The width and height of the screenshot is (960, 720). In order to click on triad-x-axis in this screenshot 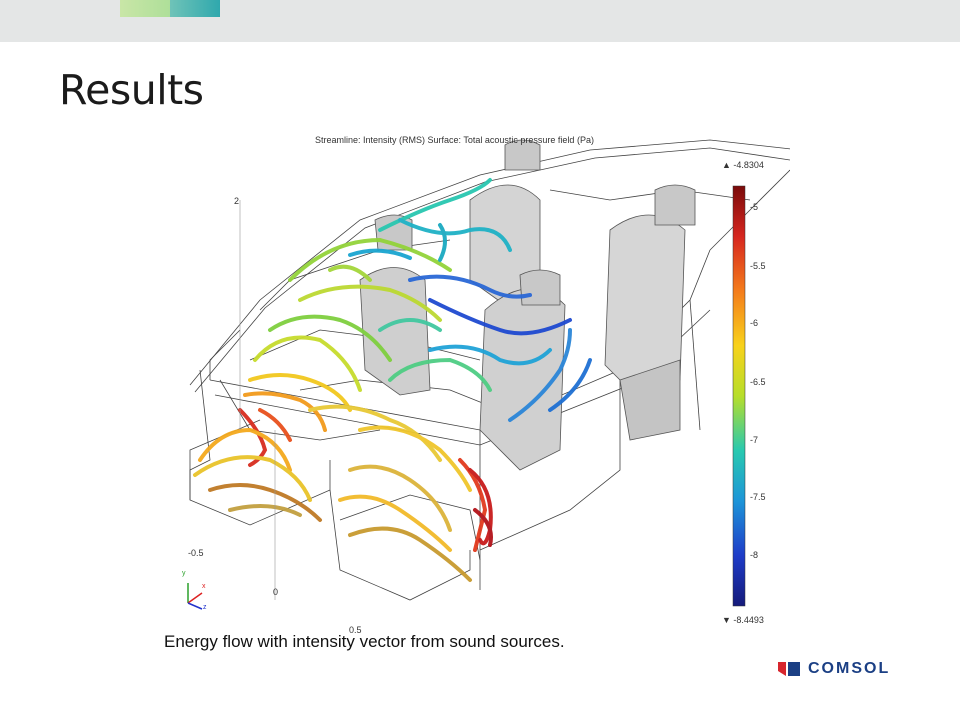, I will do `click(195, 598)`.